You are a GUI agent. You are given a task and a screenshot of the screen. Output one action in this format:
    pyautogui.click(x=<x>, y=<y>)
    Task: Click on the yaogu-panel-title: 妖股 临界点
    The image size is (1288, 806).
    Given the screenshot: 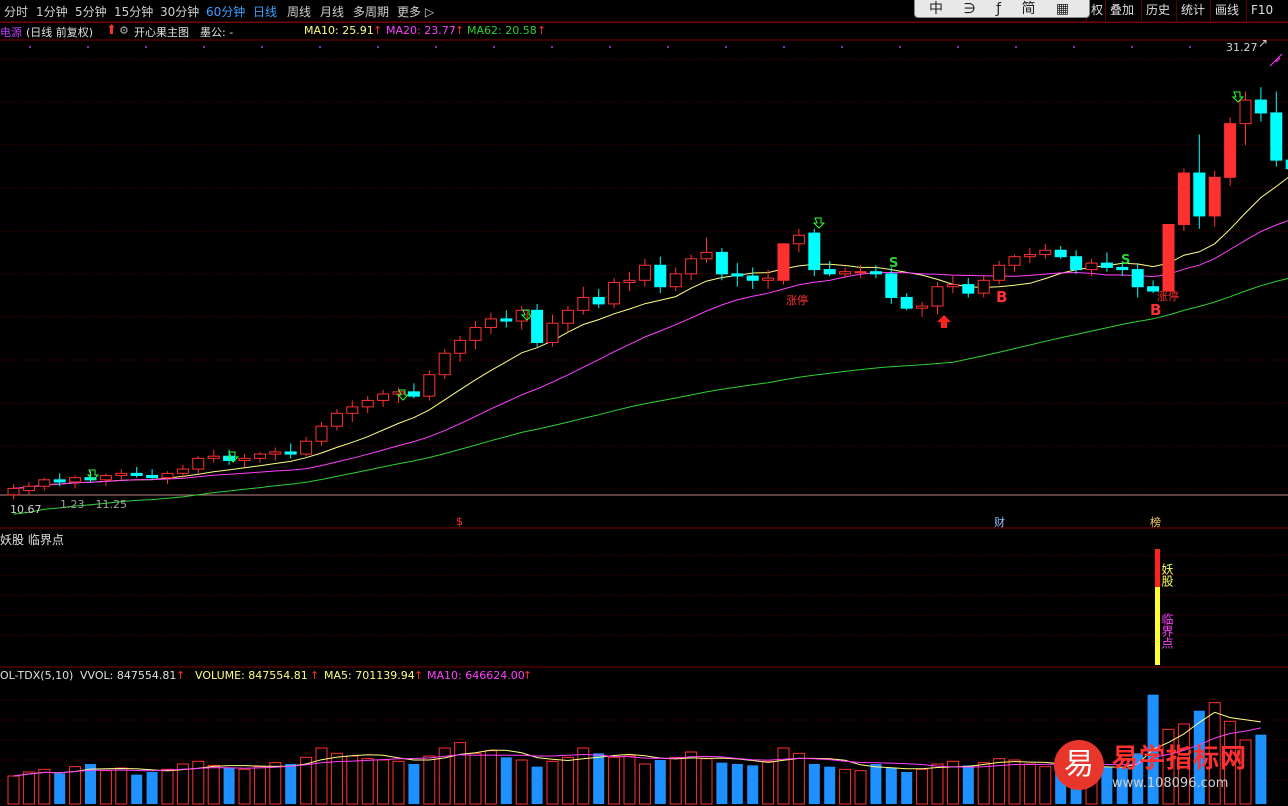 What is the action you would take?
    pyautogui.click(x=32, y=539)
    